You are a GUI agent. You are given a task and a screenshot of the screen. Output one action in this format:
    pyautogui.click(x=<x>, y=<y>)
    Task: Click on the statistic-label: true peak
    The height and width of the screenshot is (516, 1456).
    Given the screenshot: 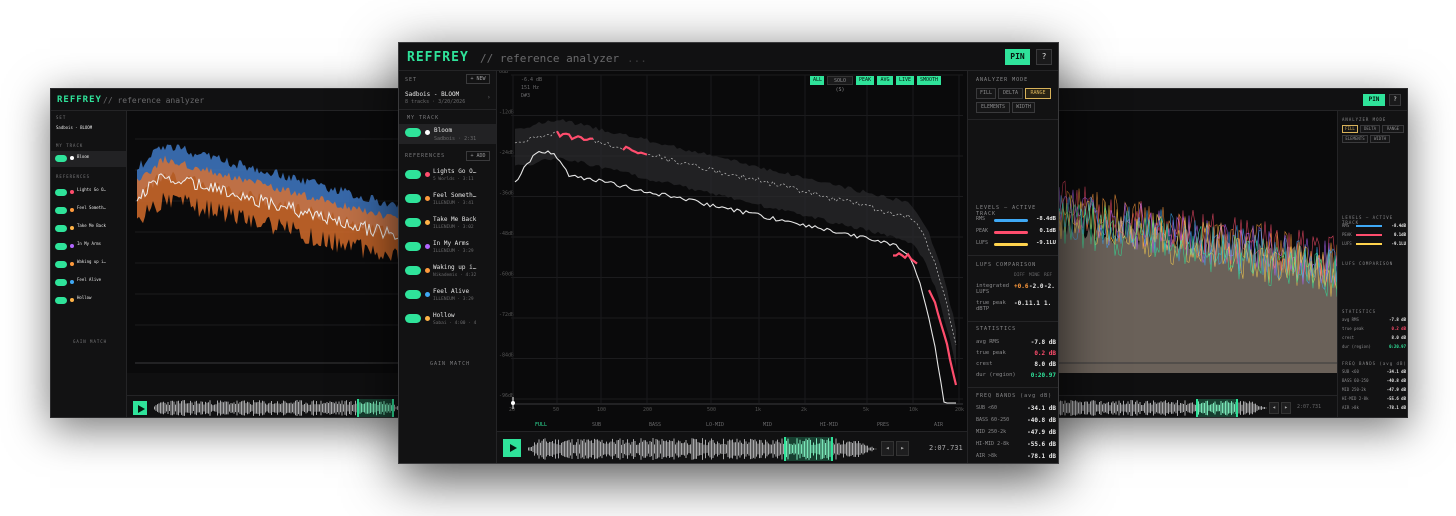 What is the action you would take?
    pyautogui.click(x=991, y=353)
    